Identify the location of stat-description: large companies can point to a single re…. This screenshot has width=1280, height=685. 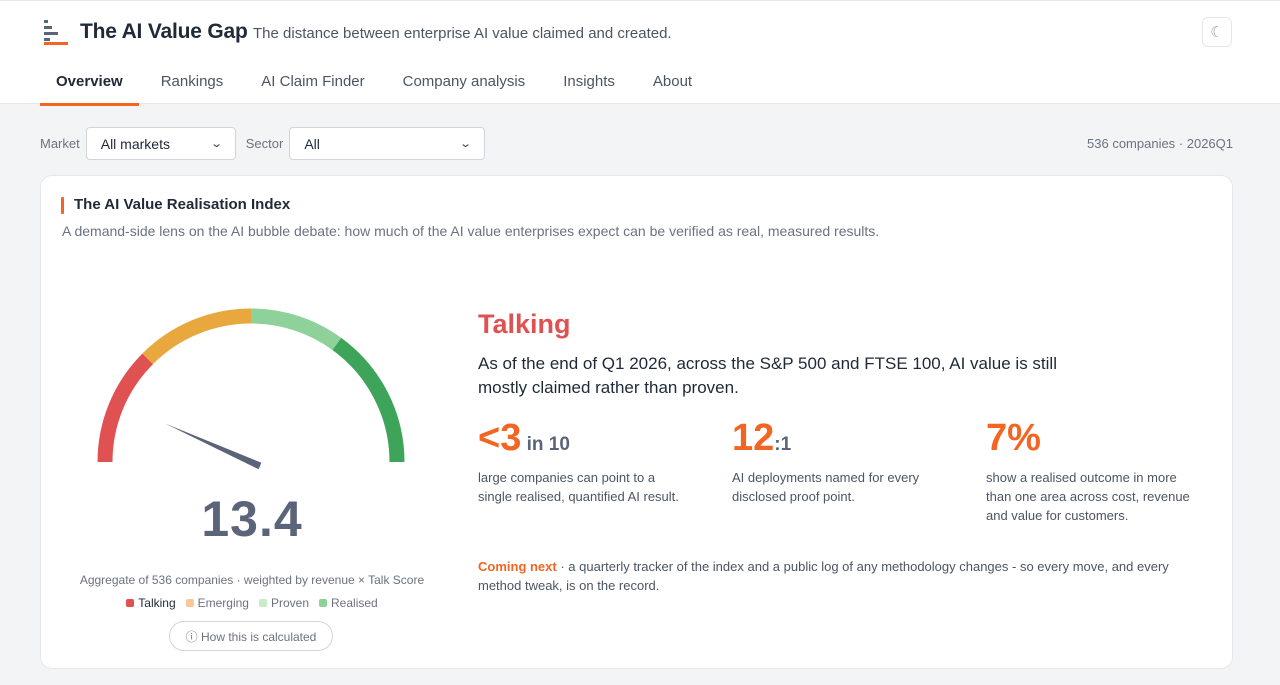
(578, 487).